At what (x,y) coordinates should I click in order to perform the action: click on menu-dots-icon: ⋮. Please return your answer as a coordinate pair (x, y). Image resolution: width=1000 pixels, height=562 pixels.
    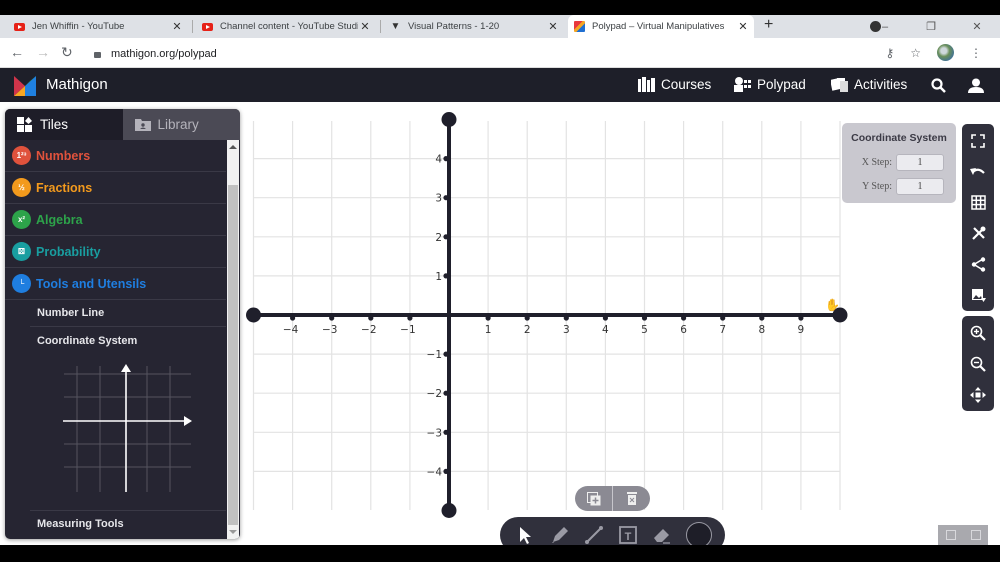
    Looking at the image, I should click on (976, 53).